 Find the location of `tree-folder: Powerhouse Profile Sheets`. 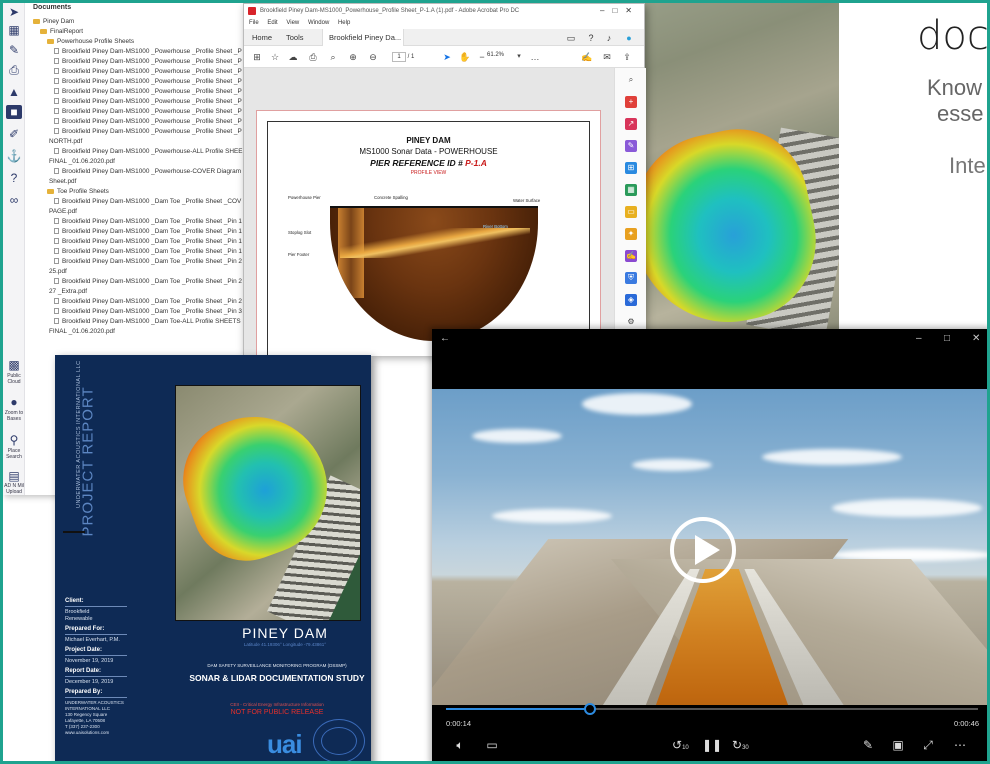

tree-folder: Powerhouse Profile Sheets is located at coordinates (154, 42).